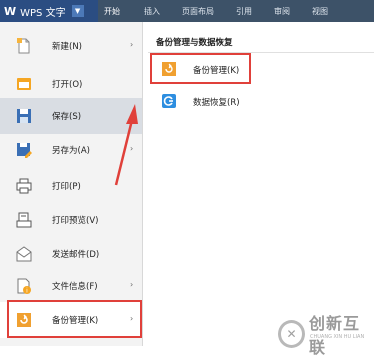 The height and width of the screenshot is (358, 374). I want to click on menu-item-label: 打开(O), so click(67, 85).